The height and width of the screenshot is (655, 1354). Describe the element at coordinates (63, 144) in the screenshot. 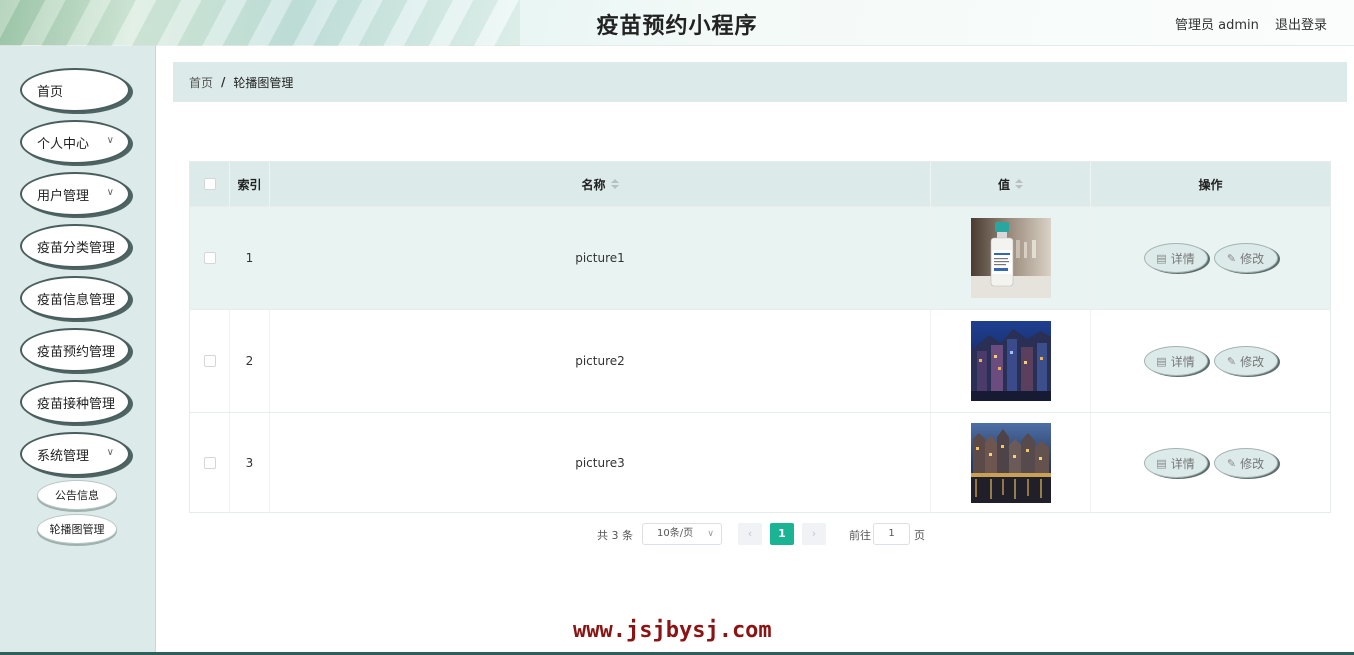

I see `sidebar-item-label: 个人中心` at that location.